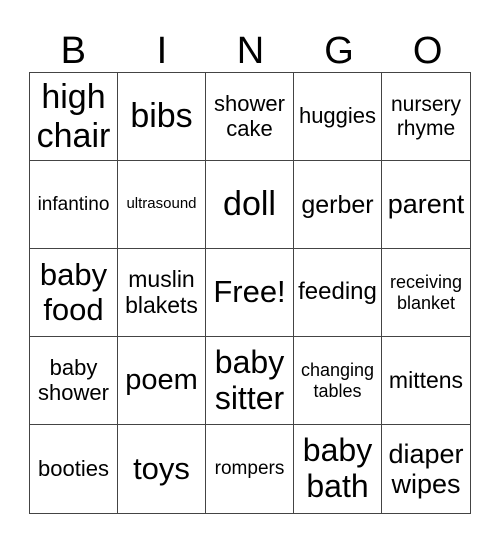 The height and width of the screenshot is (544, 500). I want to click on bingo-cell: mittens, so click(426, 381).